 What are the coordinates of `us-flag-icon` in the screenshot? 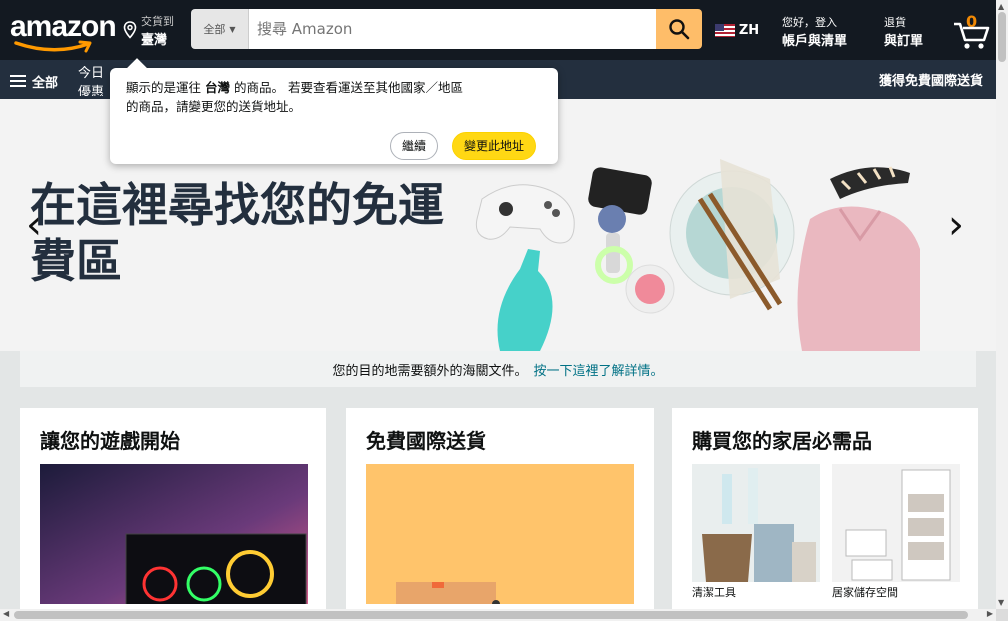 It's located at (724, 30).